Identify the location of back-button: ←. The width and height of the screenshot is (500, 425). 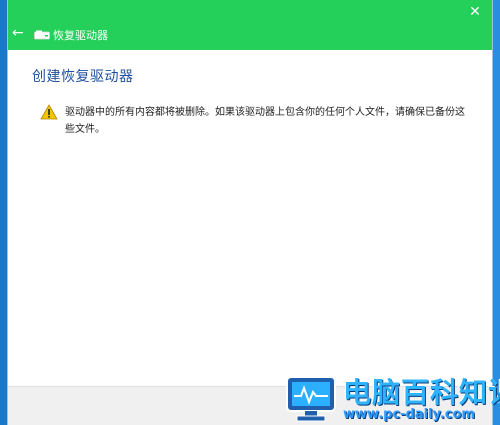
(19, 33).